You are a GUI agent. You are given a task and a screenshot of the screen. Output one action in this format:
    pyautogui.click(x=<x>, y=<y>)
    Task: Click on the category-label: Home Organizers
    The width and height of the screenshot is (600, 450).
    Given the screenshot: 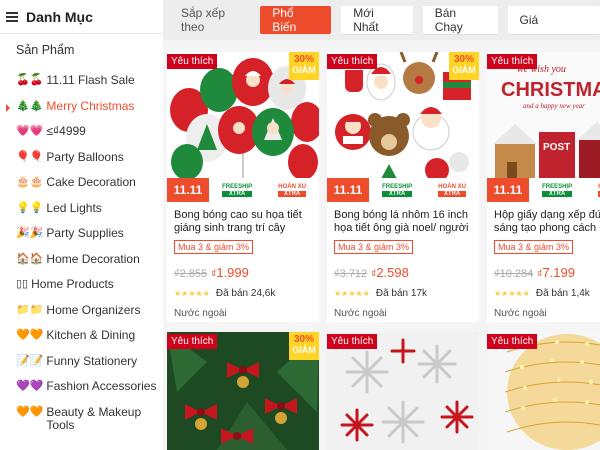 What is the action you would take?
    pyautogui.click(x=93, y=309)
    